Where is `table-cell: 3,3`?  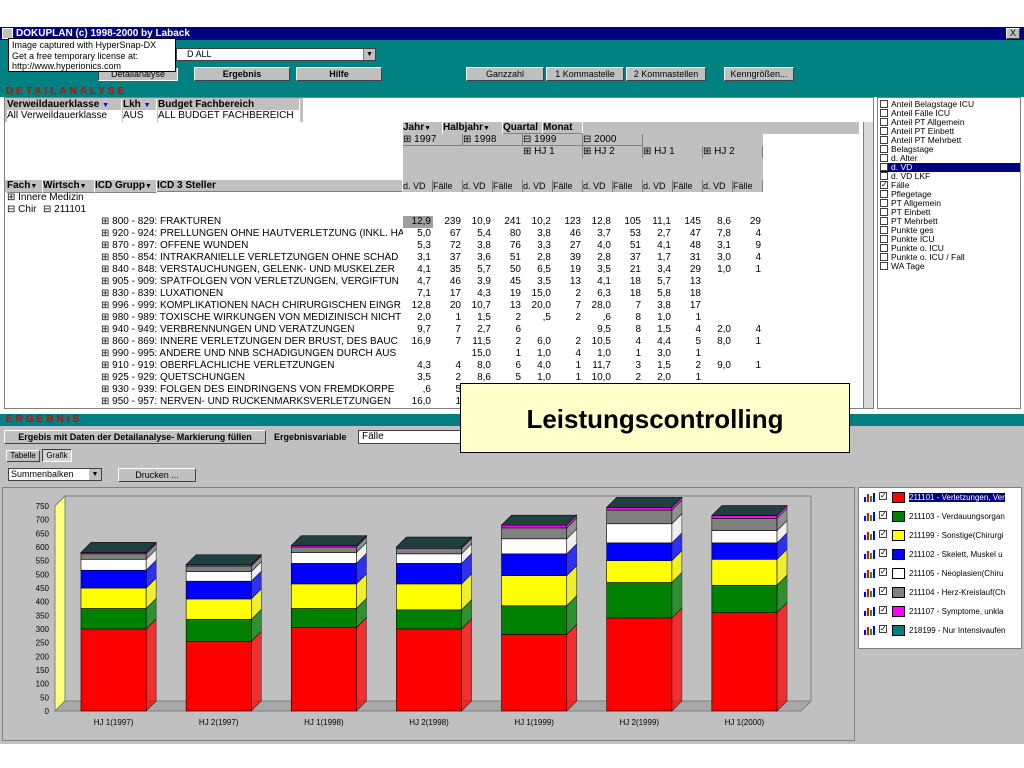
table-cell: 3,3 is located at coordinates (538, 246).